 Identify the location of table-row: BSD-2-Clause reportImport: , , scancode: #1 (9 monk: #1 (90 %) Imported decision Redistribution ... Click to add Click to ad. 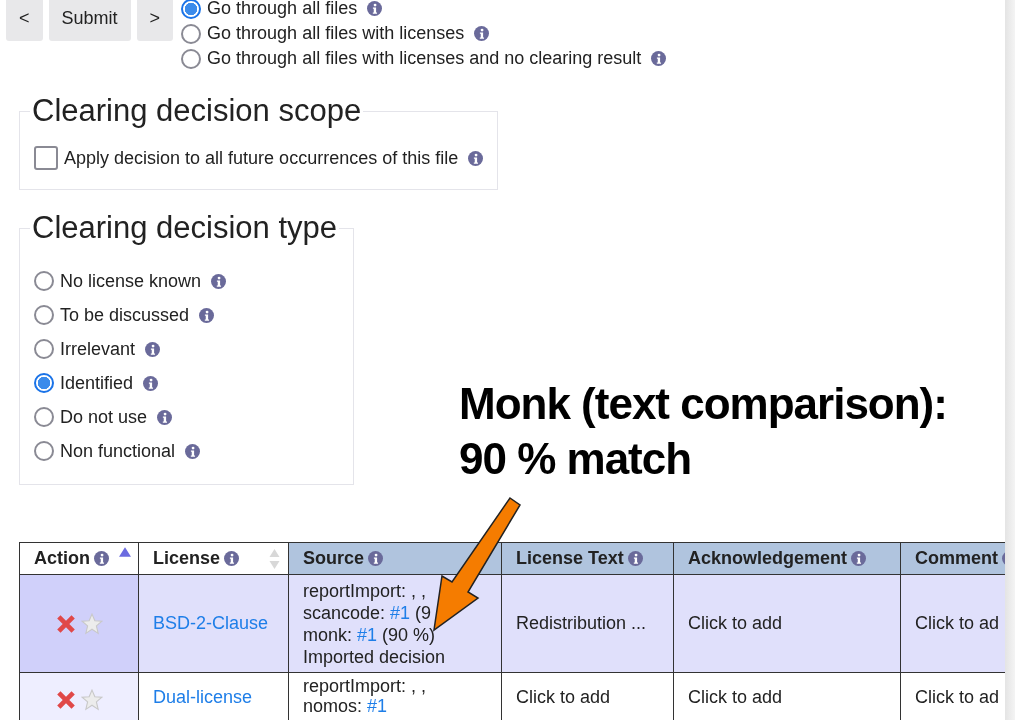
(512, 623).